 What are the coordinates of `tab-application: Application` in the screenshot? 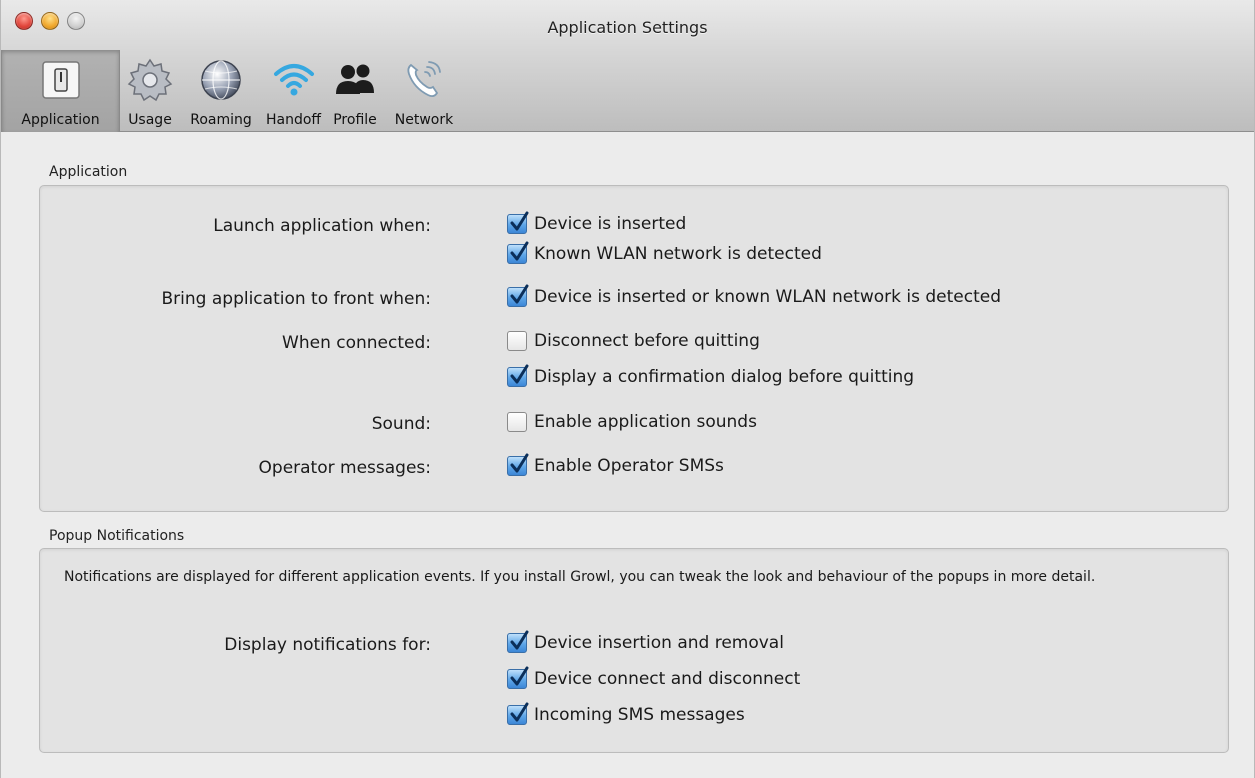 It's located at (60, 91).